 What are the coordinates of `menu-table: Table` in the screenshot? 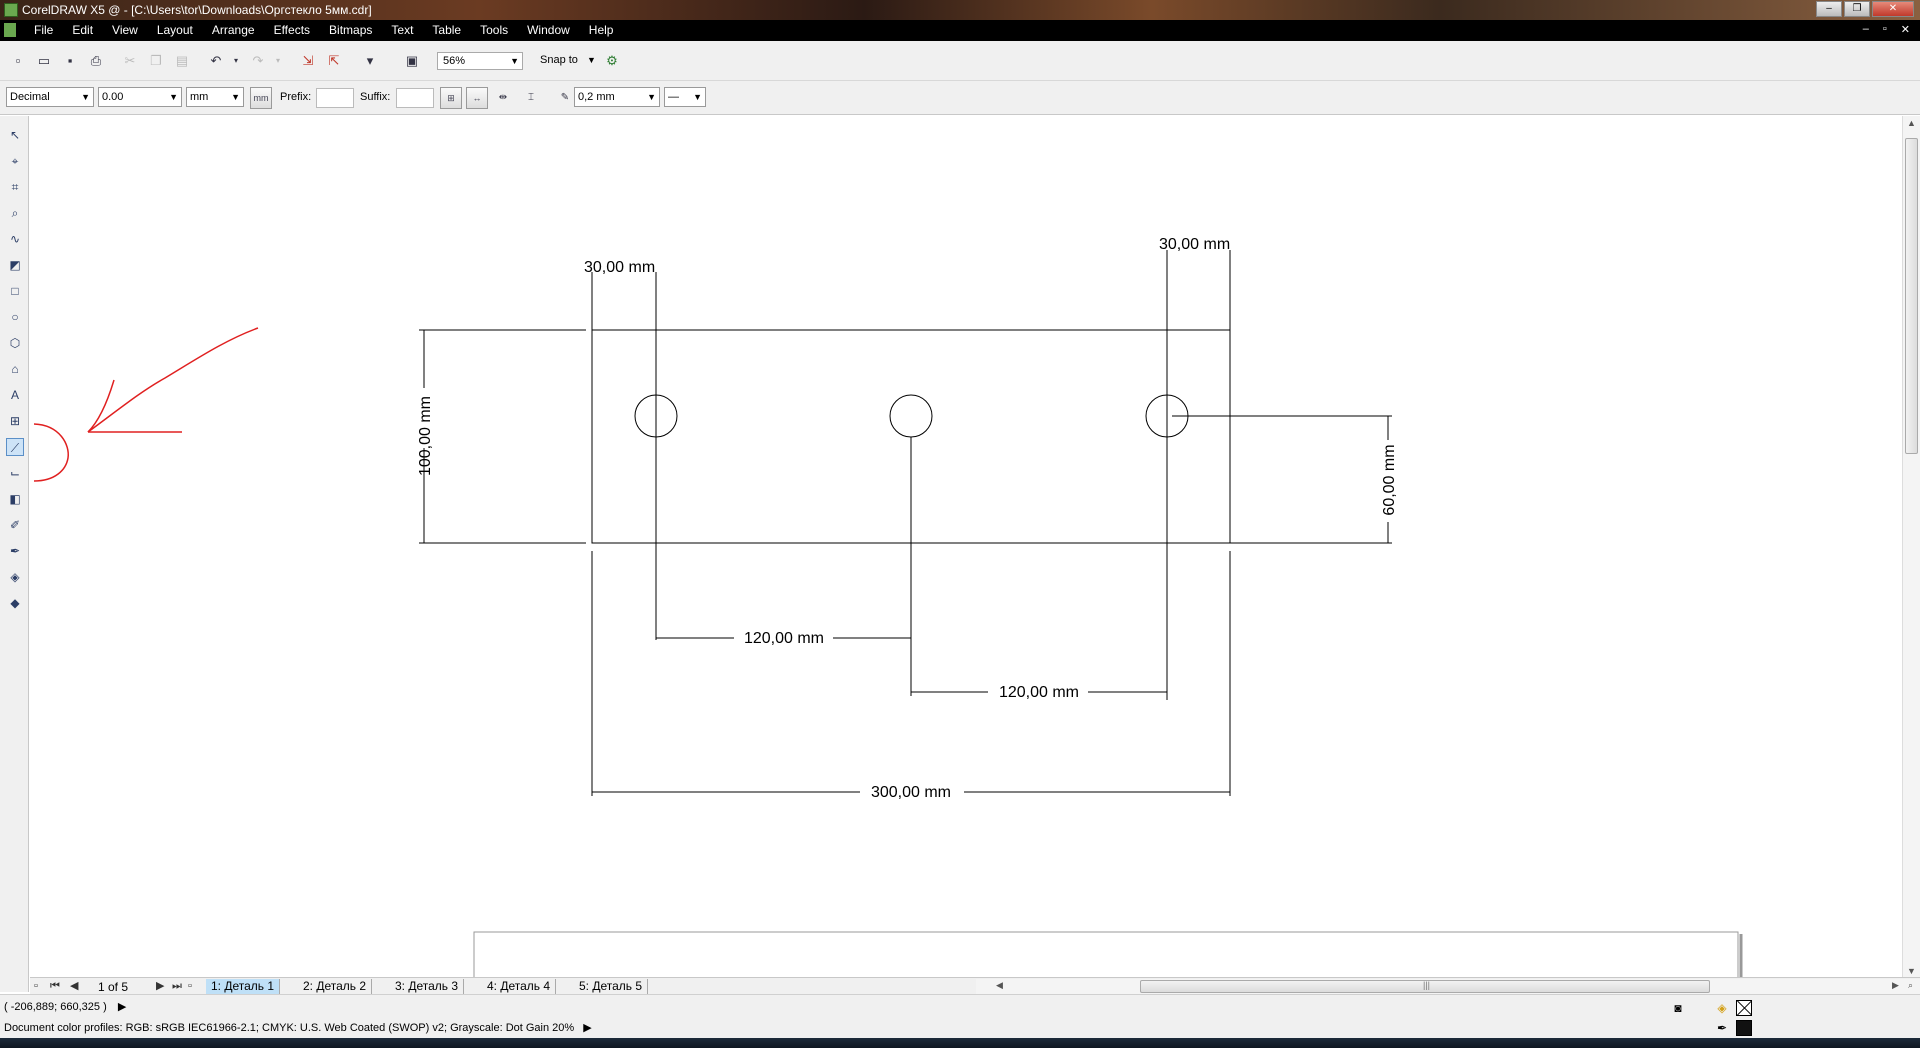 It's located at (446, 30).